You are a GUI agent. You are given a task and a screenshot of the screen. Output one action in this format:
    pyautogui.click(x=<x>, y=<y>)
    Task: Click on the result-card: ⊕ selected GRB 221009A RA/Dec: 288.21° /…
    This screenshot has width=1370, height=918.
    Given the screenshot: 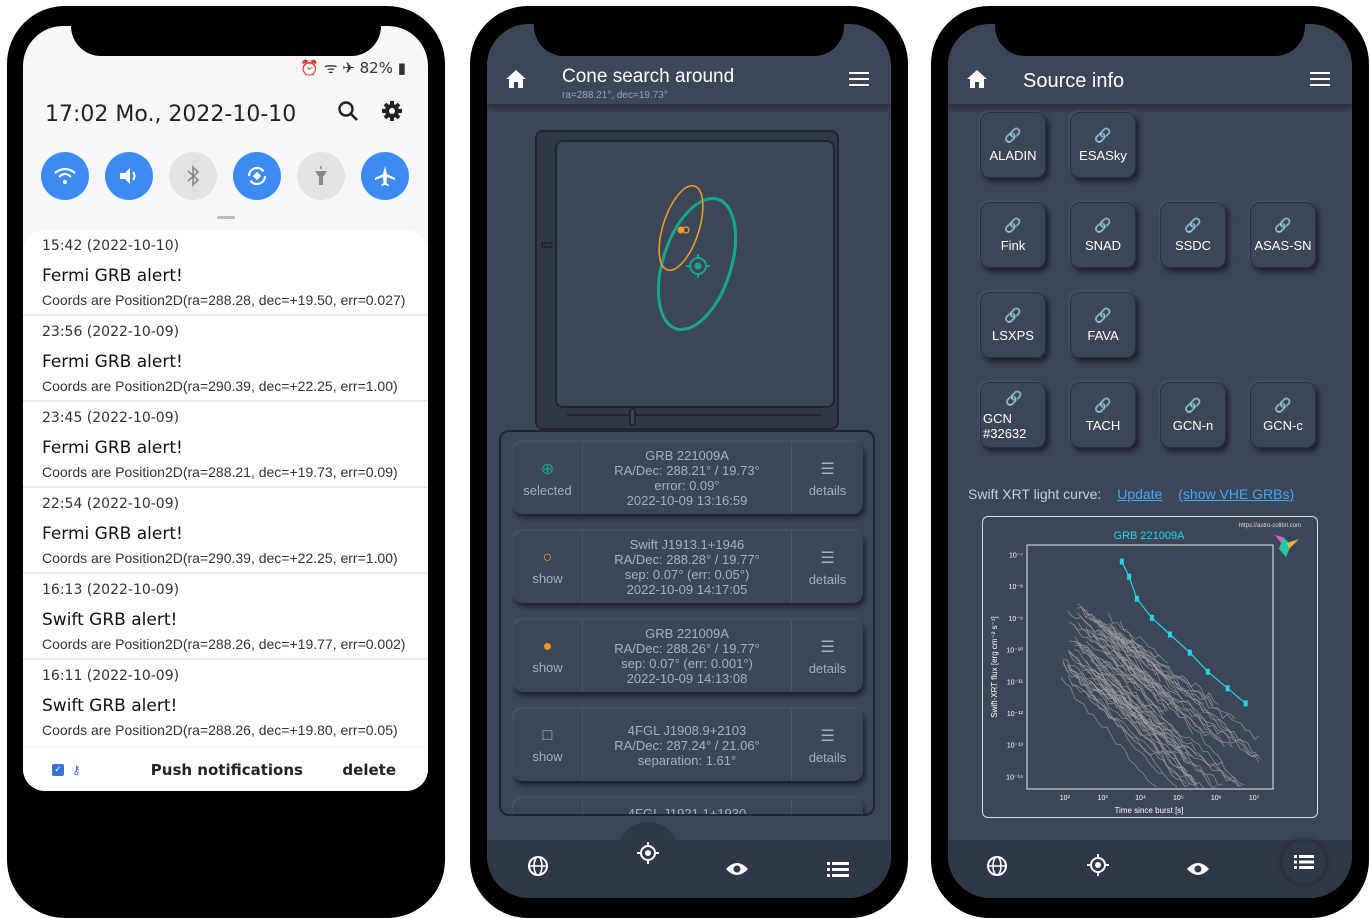 What is the action you would take?
    pyautogui.click(x=688, y=478)
    